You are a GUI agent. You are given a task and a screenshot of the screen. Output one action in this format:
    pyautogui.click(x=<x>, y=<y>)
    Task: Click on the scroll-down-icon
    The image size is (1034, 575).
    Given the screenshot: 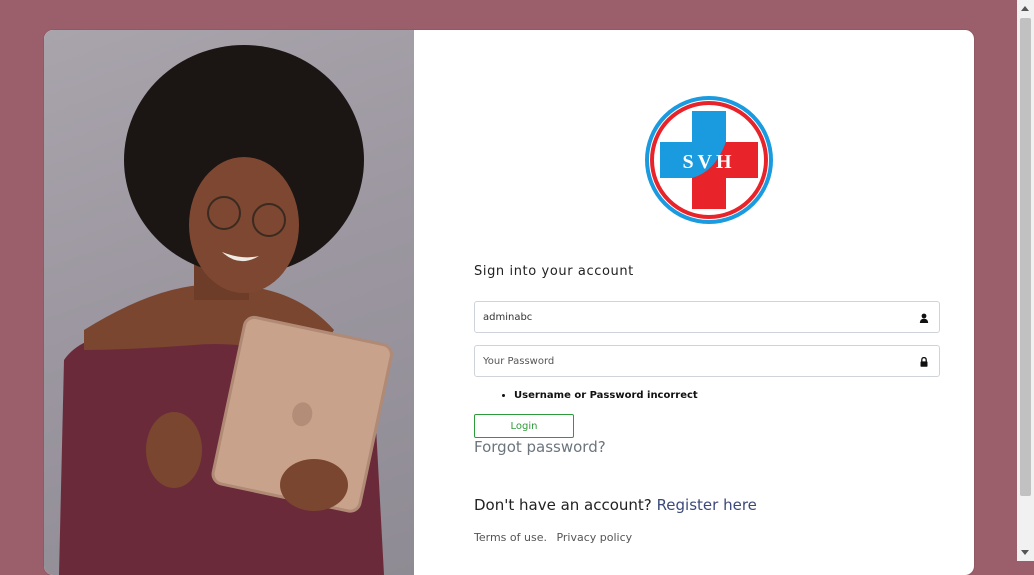 What is the action you would take?
    pyautogui.click(x=1025, y=552)
    